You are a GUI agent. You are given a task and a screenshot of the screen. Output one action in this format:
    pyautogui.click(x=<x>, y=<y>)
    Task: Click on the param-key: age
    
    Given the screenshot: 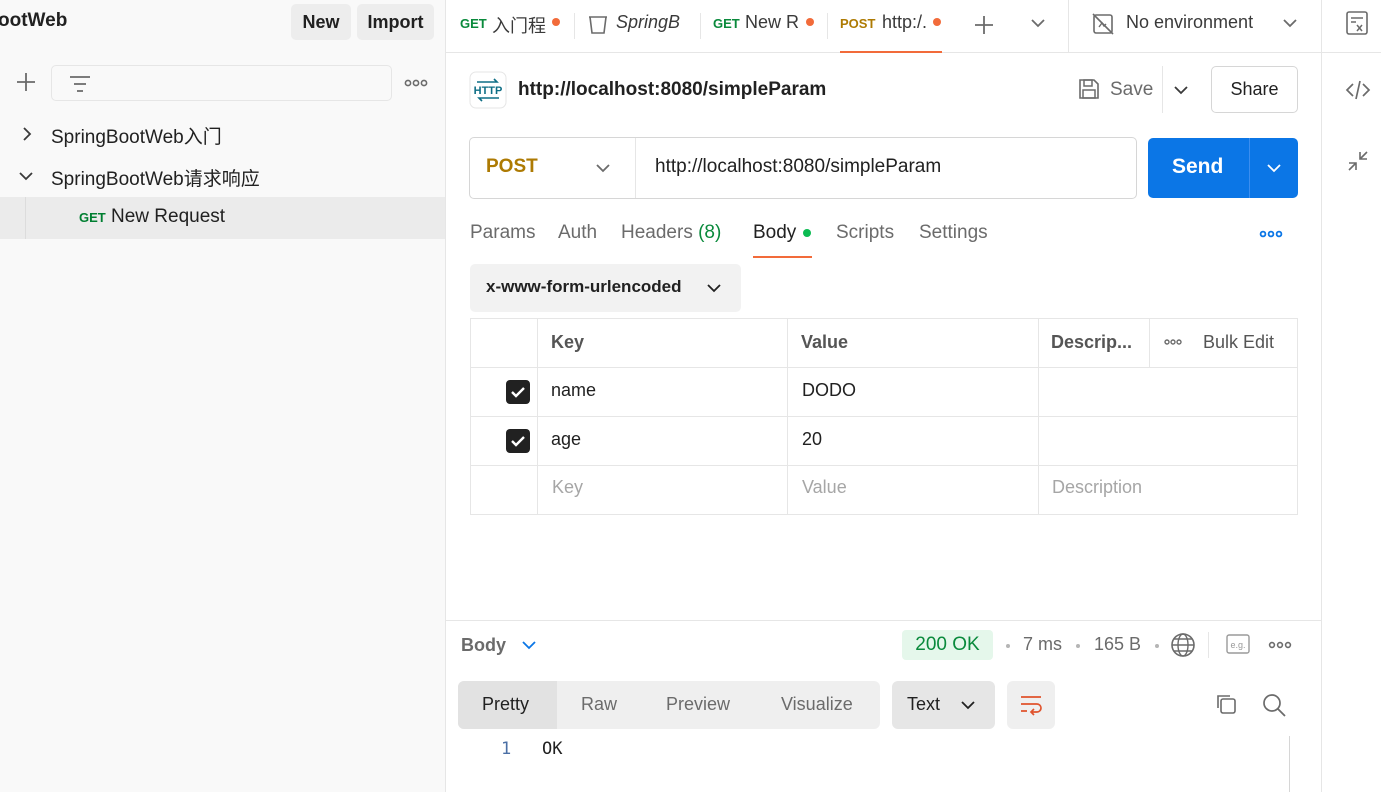 What is the action you would take?
    pyautogui.click(x=566, y=439)
    